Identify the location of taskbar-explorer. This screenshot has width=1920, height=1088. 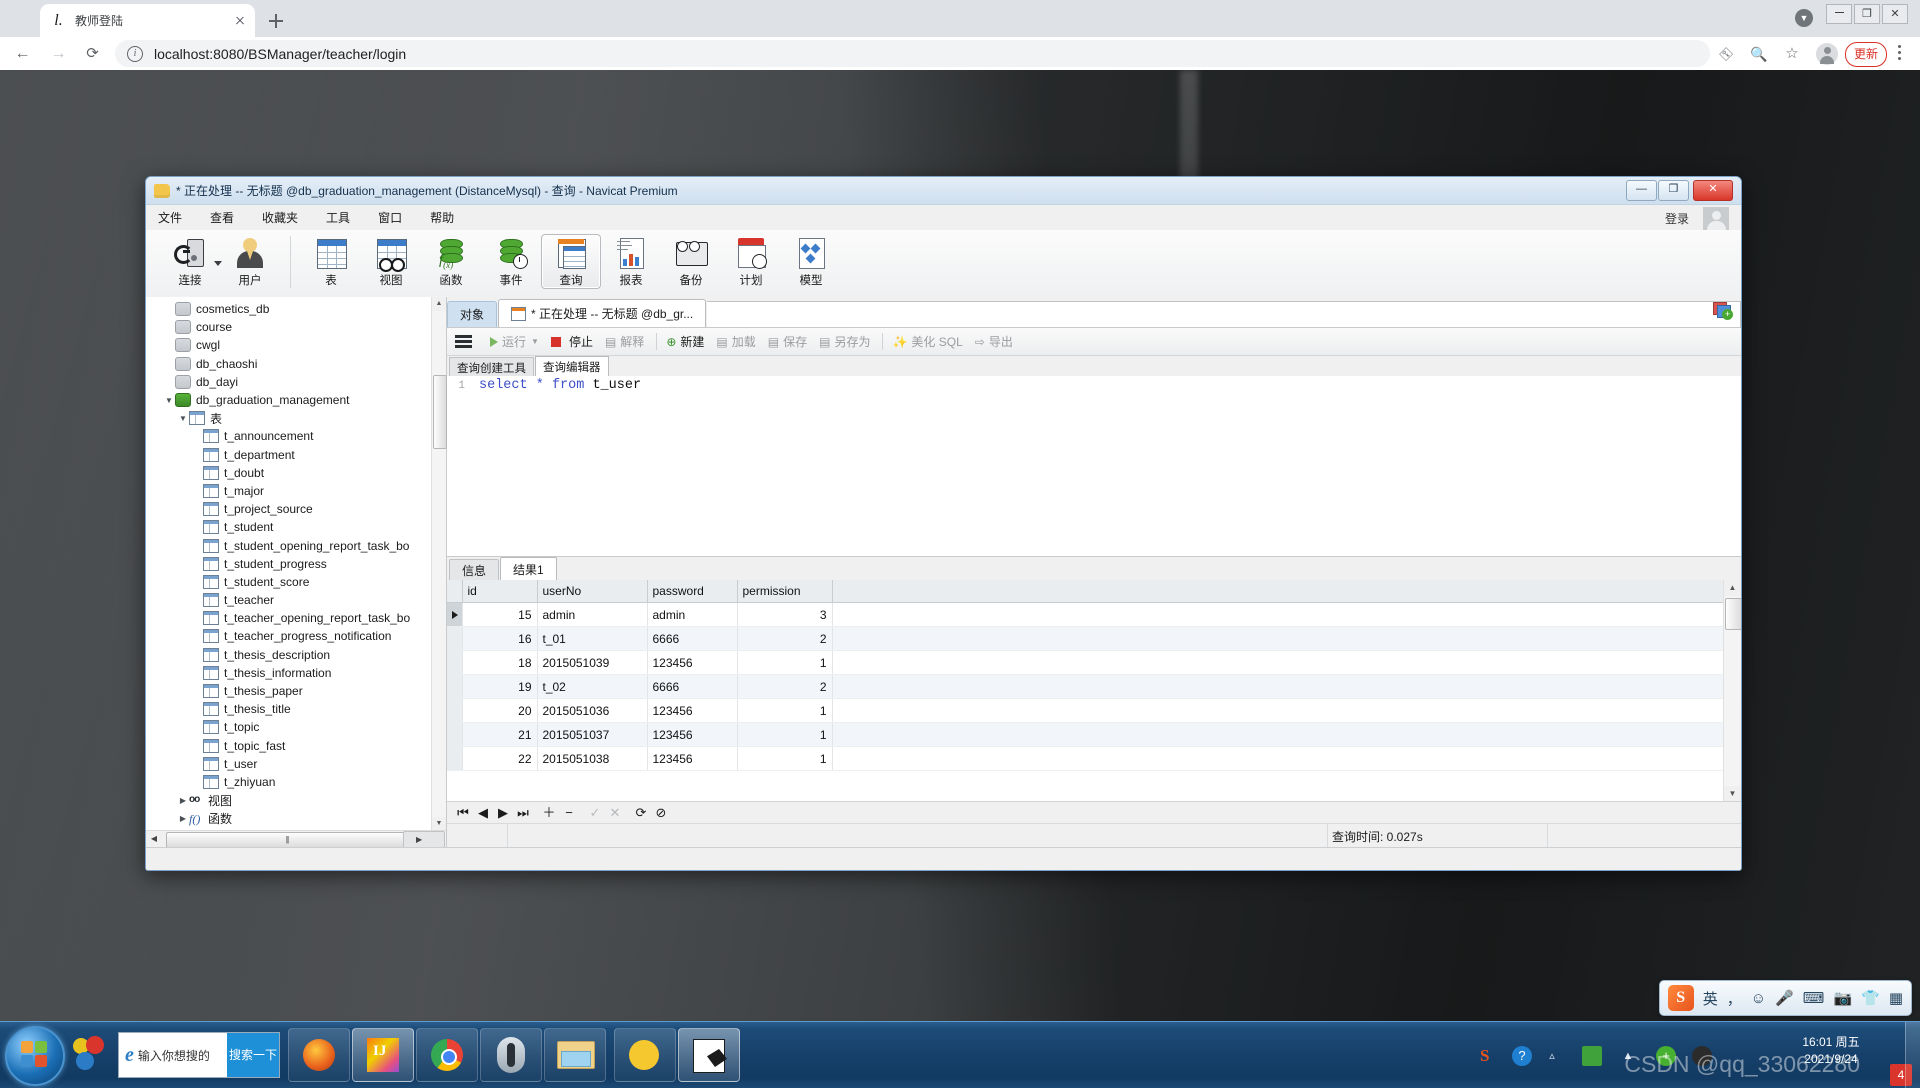
(575, 1055).